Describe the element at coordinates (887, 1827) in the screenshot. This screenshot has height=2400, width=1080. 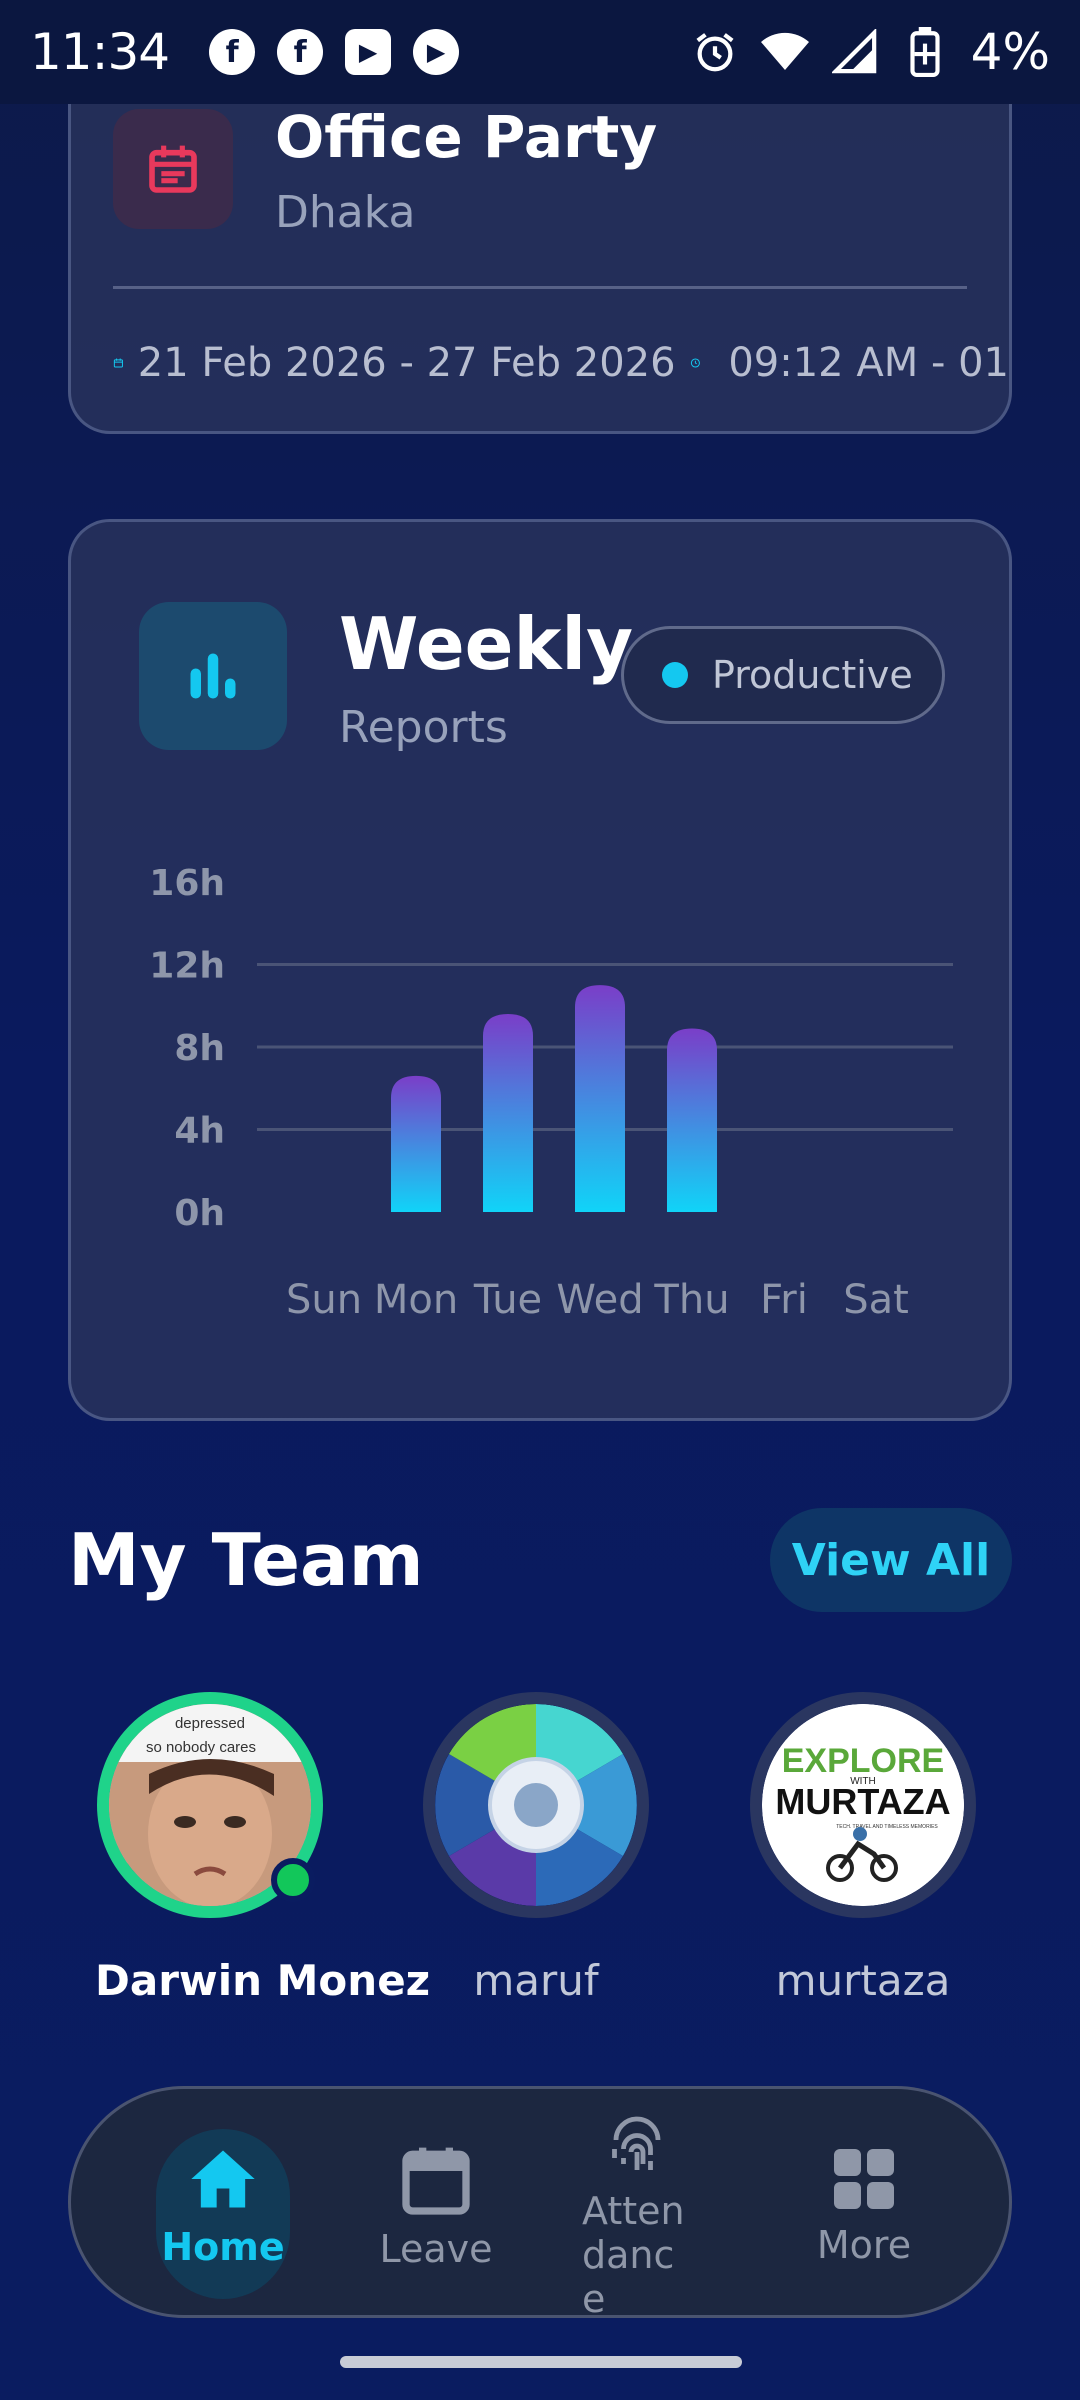
I see `avatar-logo-tagline: TECH. TRAVEL AND TIMELESS MEMORIES` at that location.